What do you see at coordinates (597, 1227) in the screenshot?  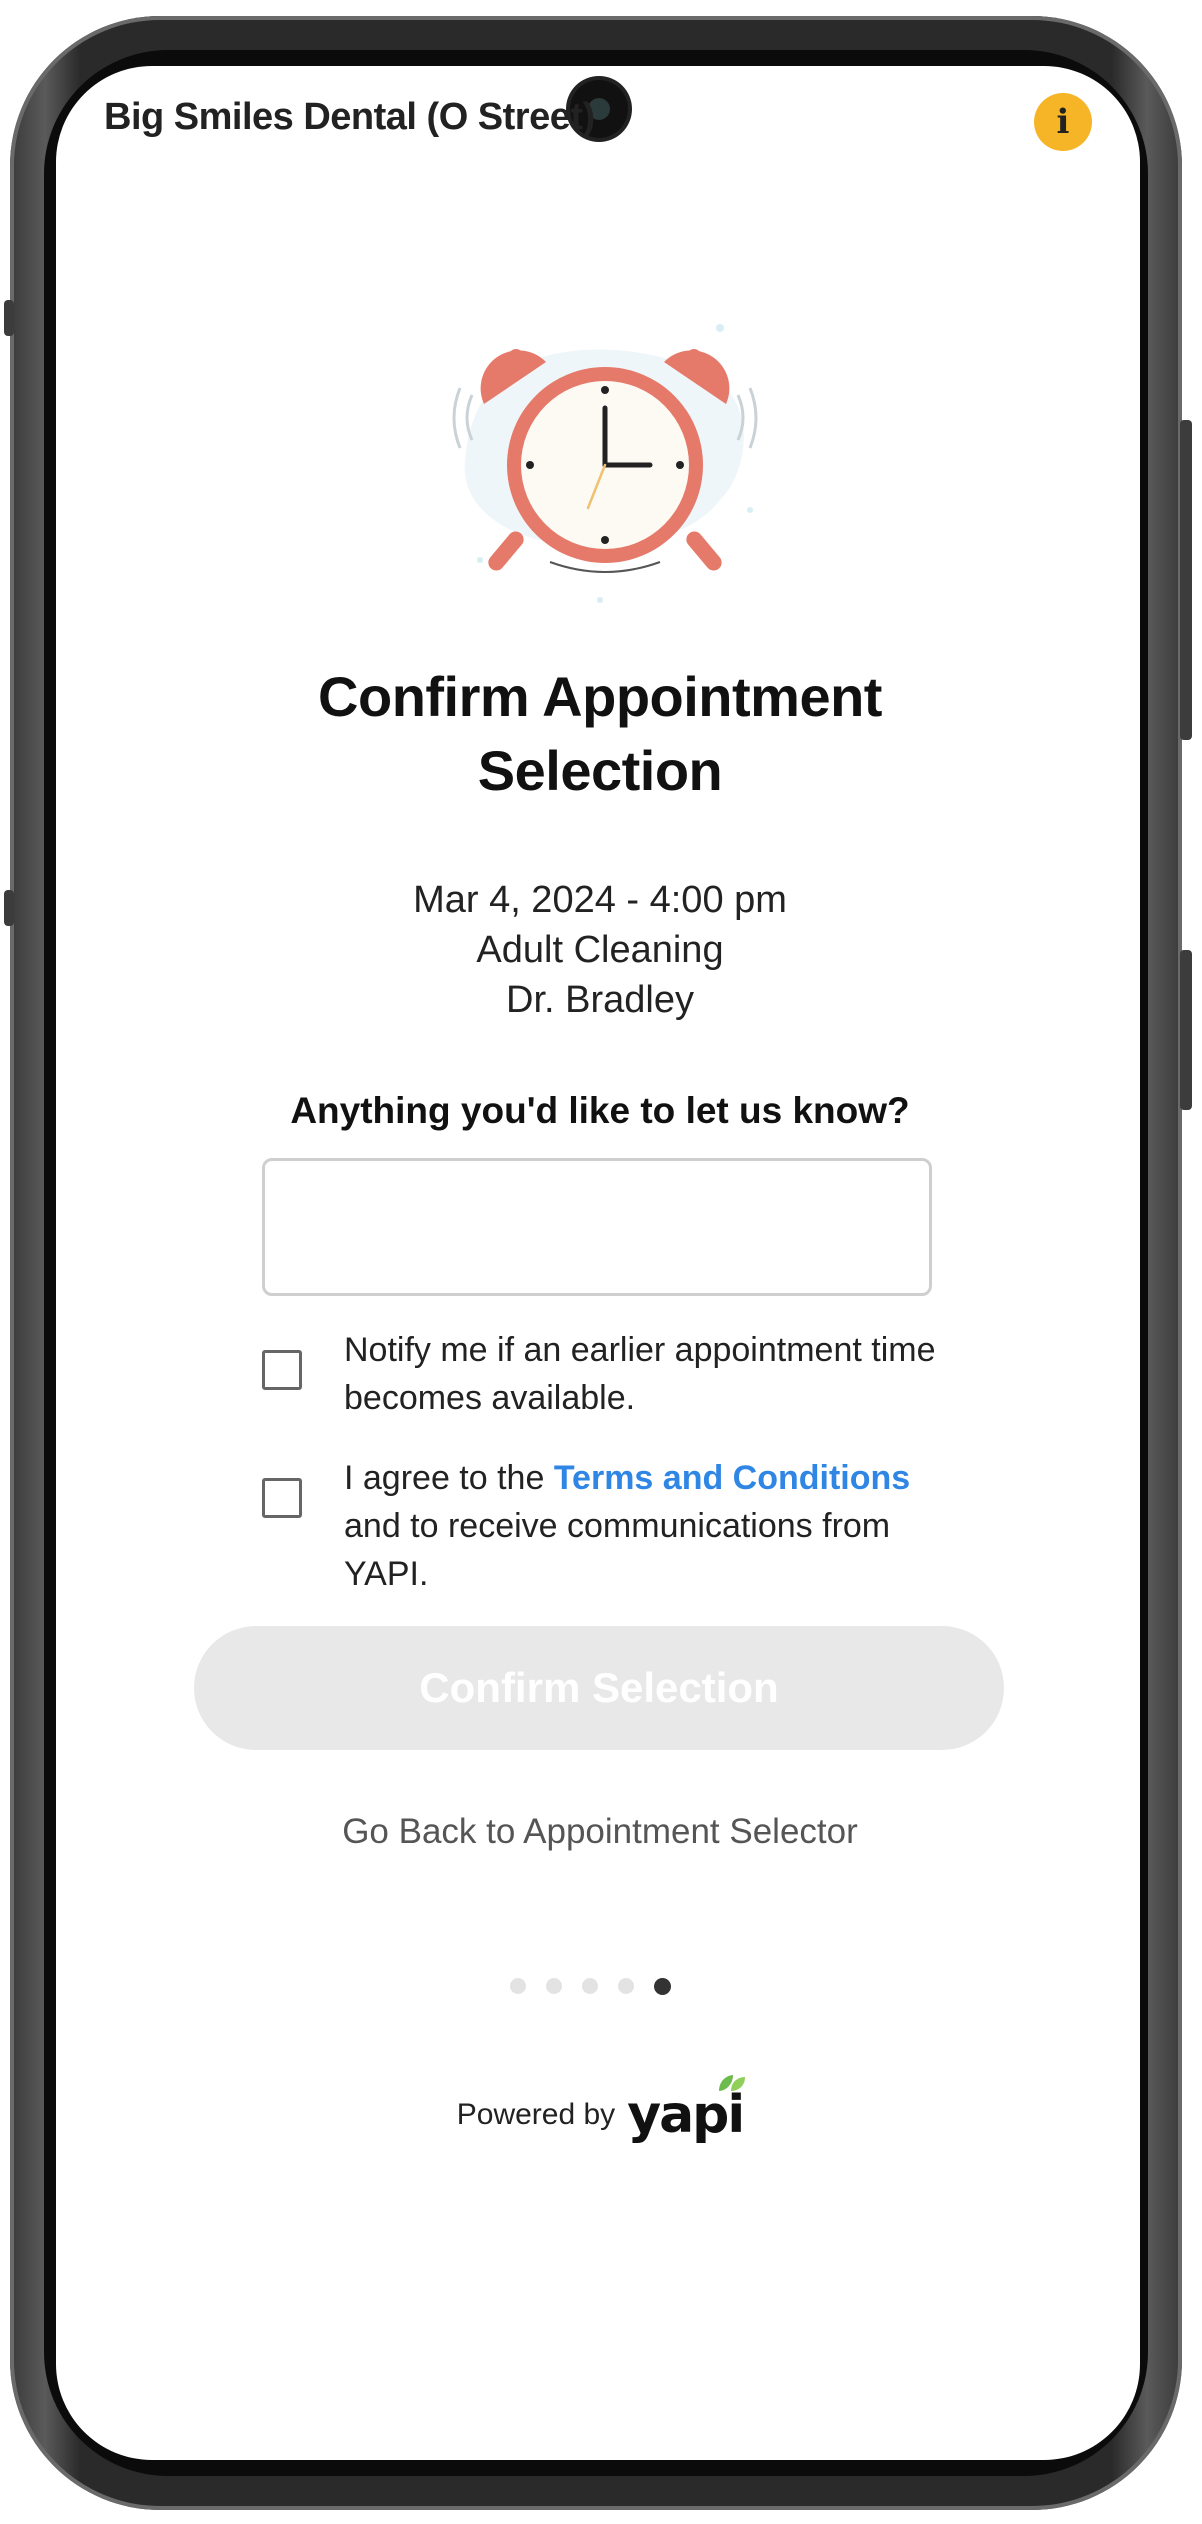 I see `notes-textarea` at bounding box center [597, 1227].